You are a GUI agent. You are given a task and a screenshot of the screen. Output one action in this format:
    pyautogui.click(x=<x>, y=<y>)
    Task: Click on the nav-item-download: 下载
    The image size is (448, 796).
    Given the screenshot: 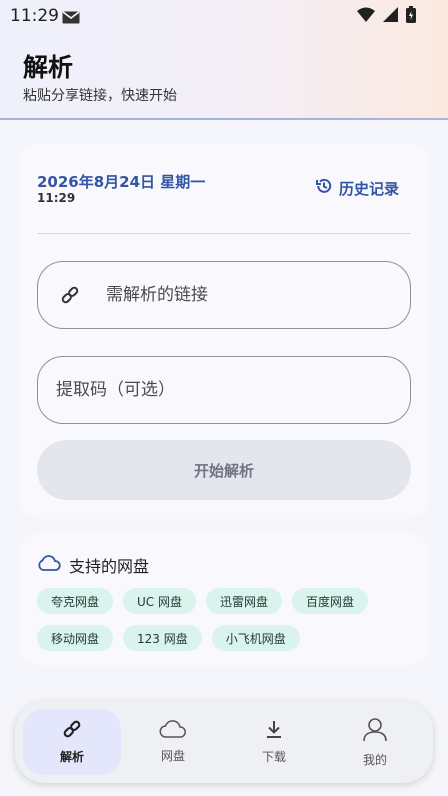 What is the action you would take?
    pyautogui.click(x=274, y=742)
    